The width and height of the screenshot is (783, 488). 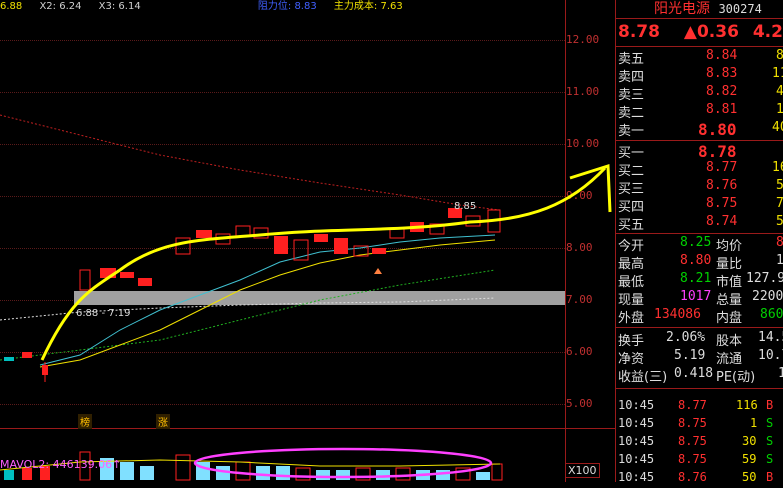 I want to click on bid-row-4: 买四 8.75 7, so click(x=700, y=205).